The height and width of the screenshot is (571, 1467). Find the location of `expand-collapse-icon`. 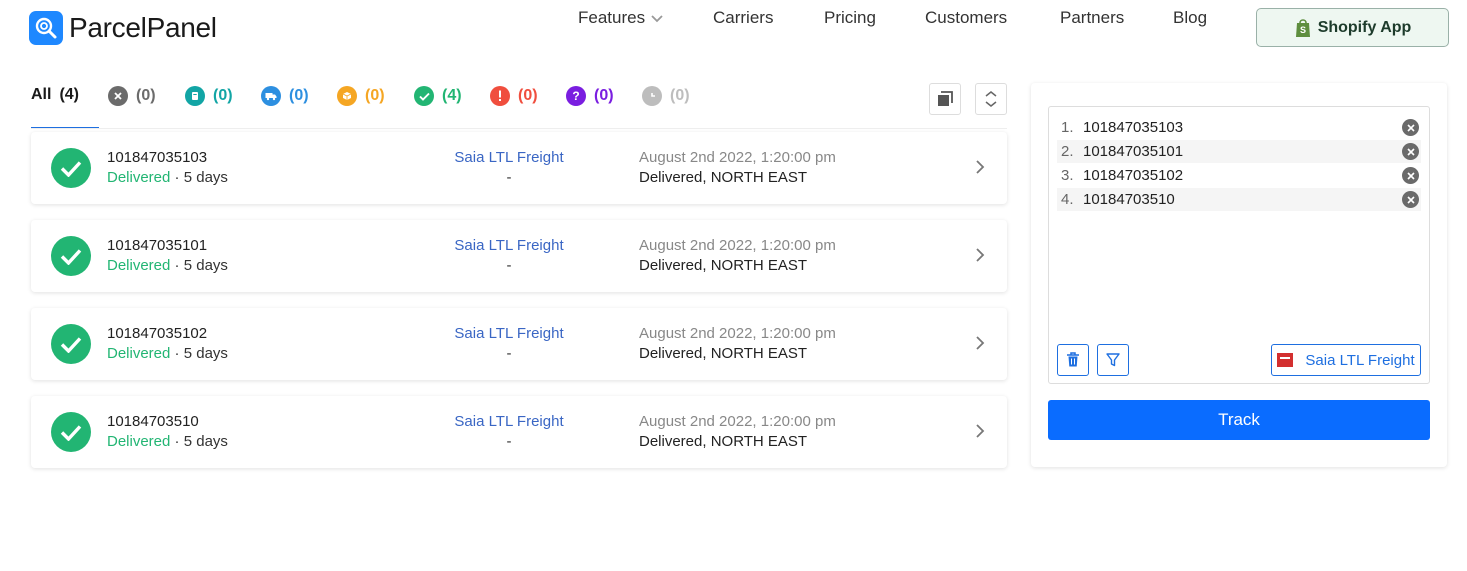

expand-collapse-icon is located at coordinates (991, 99).